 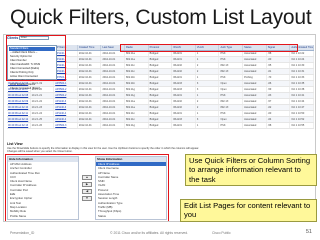 What do you see at coordinates (302, 101) in the screenshot?
I see `table-cell: Oct 1 10:44` at bounding box center [302, 101].